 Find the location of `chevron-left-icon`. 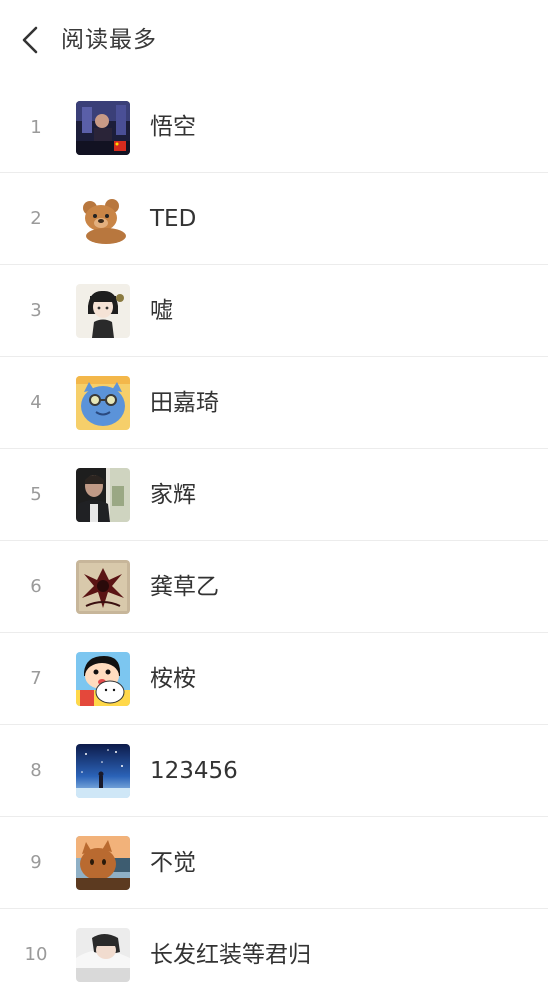

chevron-left-icon is located at coordinates (30, 40).